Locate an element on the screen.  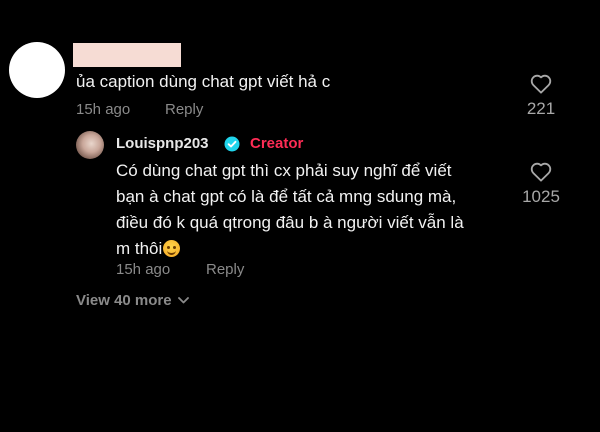
reply-reply-button: Reply is located at coordinates (225, 269).